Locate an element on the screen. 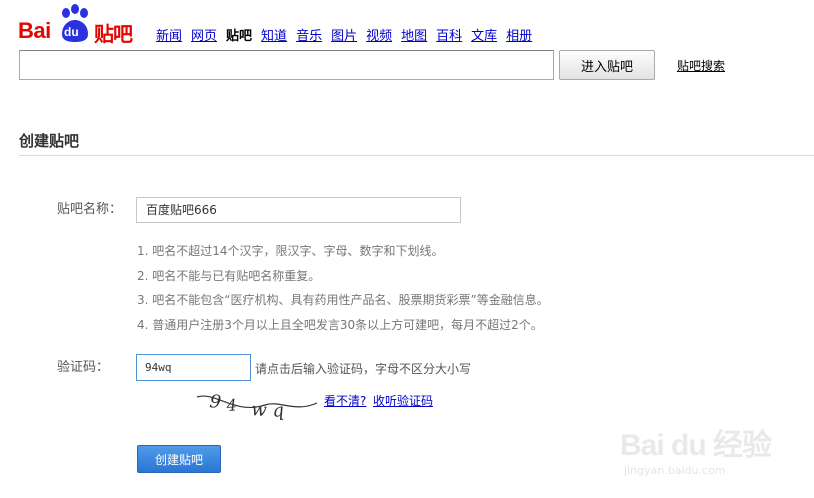 The image size is (814, 498). captcha-label: 验证码： is located at coordinates (83, 367).